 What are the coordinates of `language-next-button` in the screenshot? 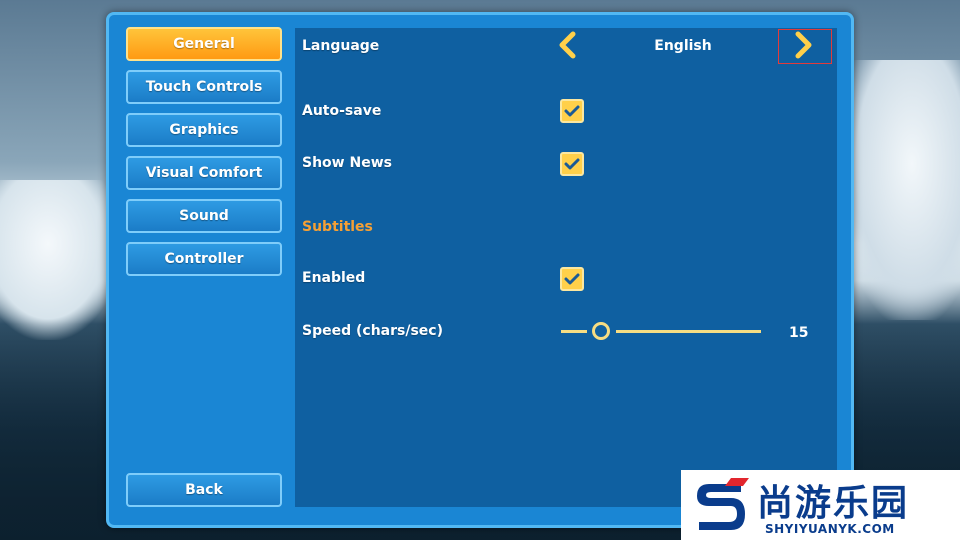 It's located at (803, 45).